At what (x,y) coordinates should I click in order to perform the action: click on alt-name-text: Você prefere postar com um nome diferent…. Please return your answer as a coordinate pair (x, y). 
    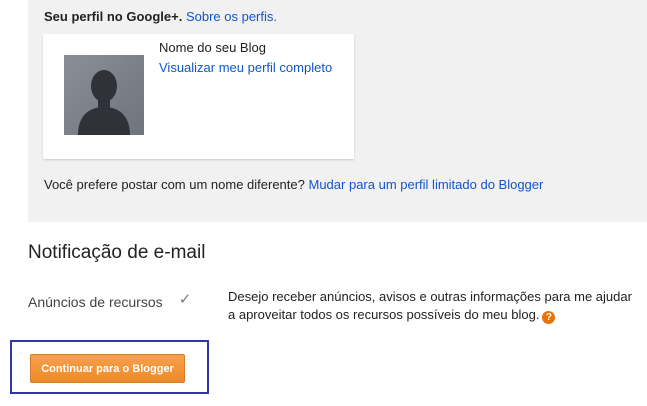
    Looking at the image, I should click on (174, 184).